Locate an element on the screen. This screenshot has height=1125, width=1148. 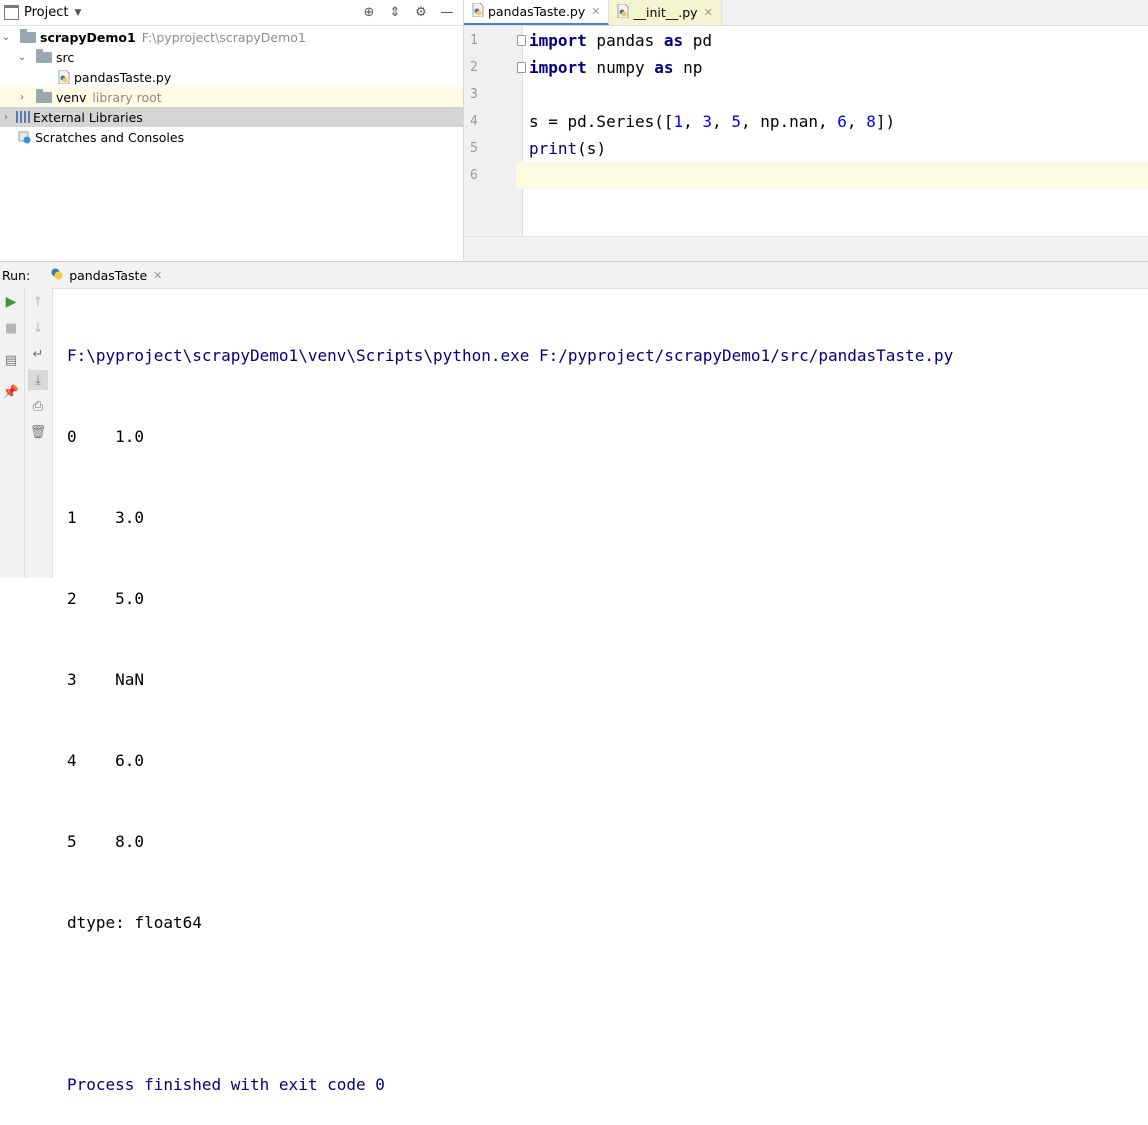
code-line: 4 s = pd.Series([1, 3, 5, np.nan, 6, 8]) is located at coordinates (806, 121).